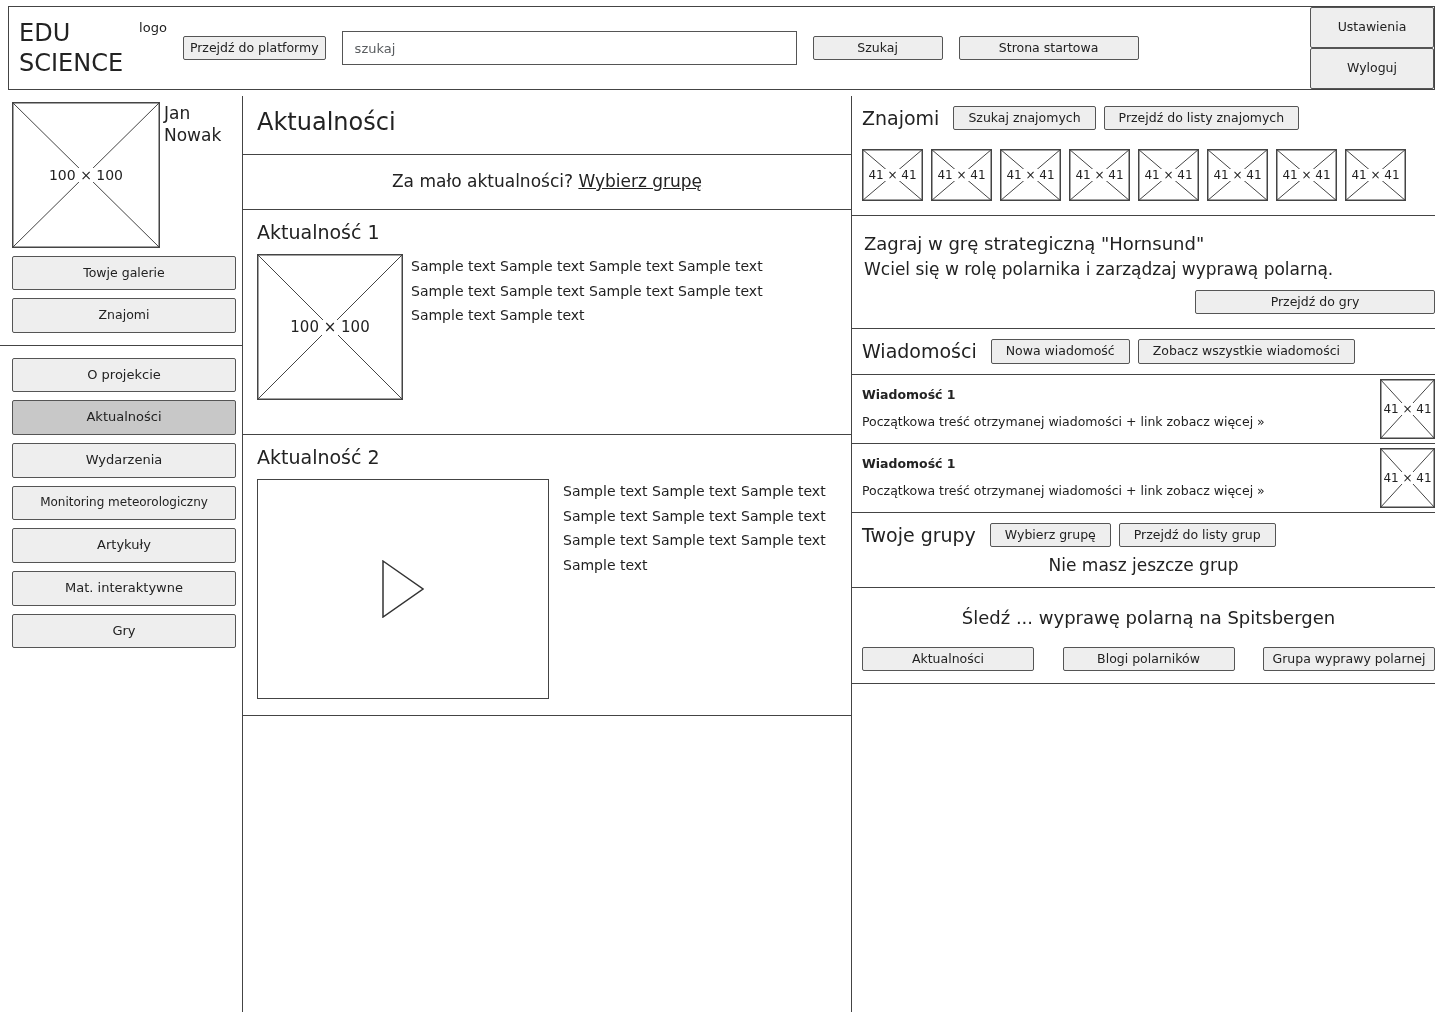 The image size is (1435, 1012). I want to click on search-field: szukaj, so click(569, 48).